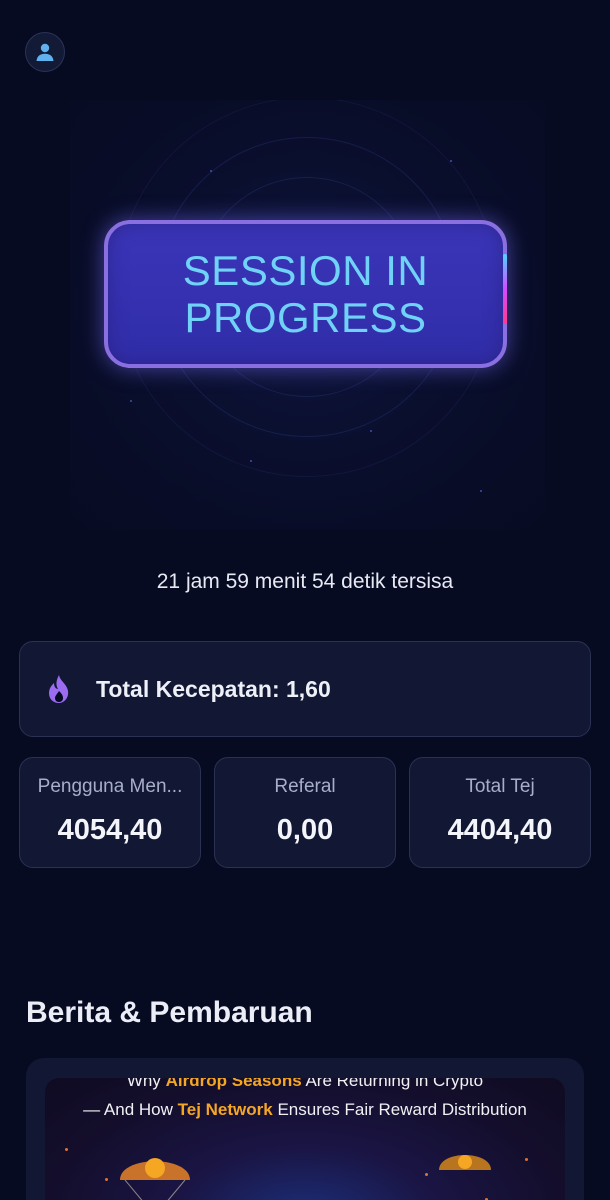  What do you see at coordinates (146, 1084) in the screenshot?
I see `headline-text: Why` at bounding box center [146, 1084].